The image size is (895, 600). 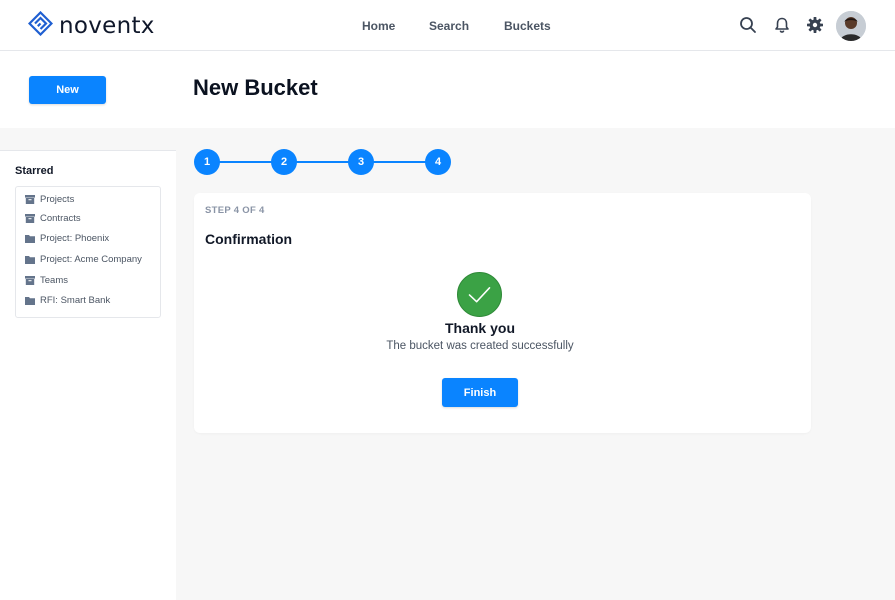 I want to click on success-message: The bucket was created successfully, so click(x=480, y=346).